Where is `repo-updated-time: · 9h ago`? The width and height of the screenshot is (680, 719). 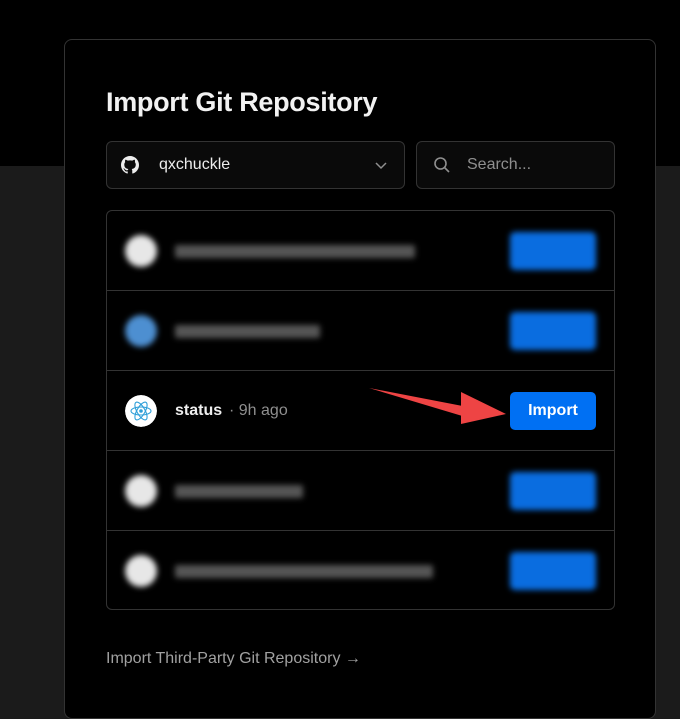 repo-updated-time: · 9h ago is located at coordinates (258, 410).